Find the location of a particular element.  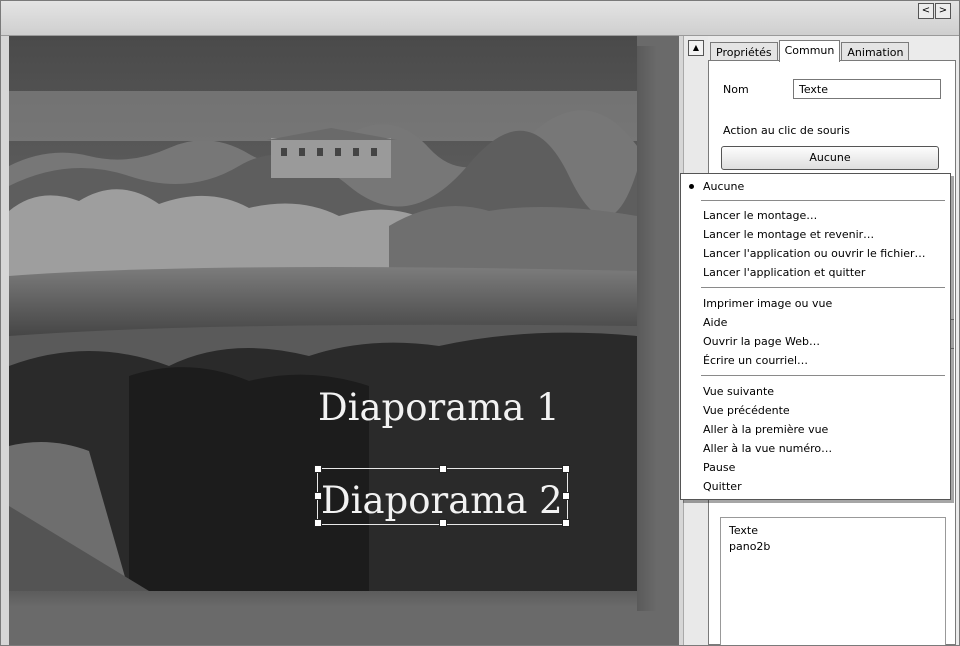

resize-handle-nw is located at coordinates (318, 469).